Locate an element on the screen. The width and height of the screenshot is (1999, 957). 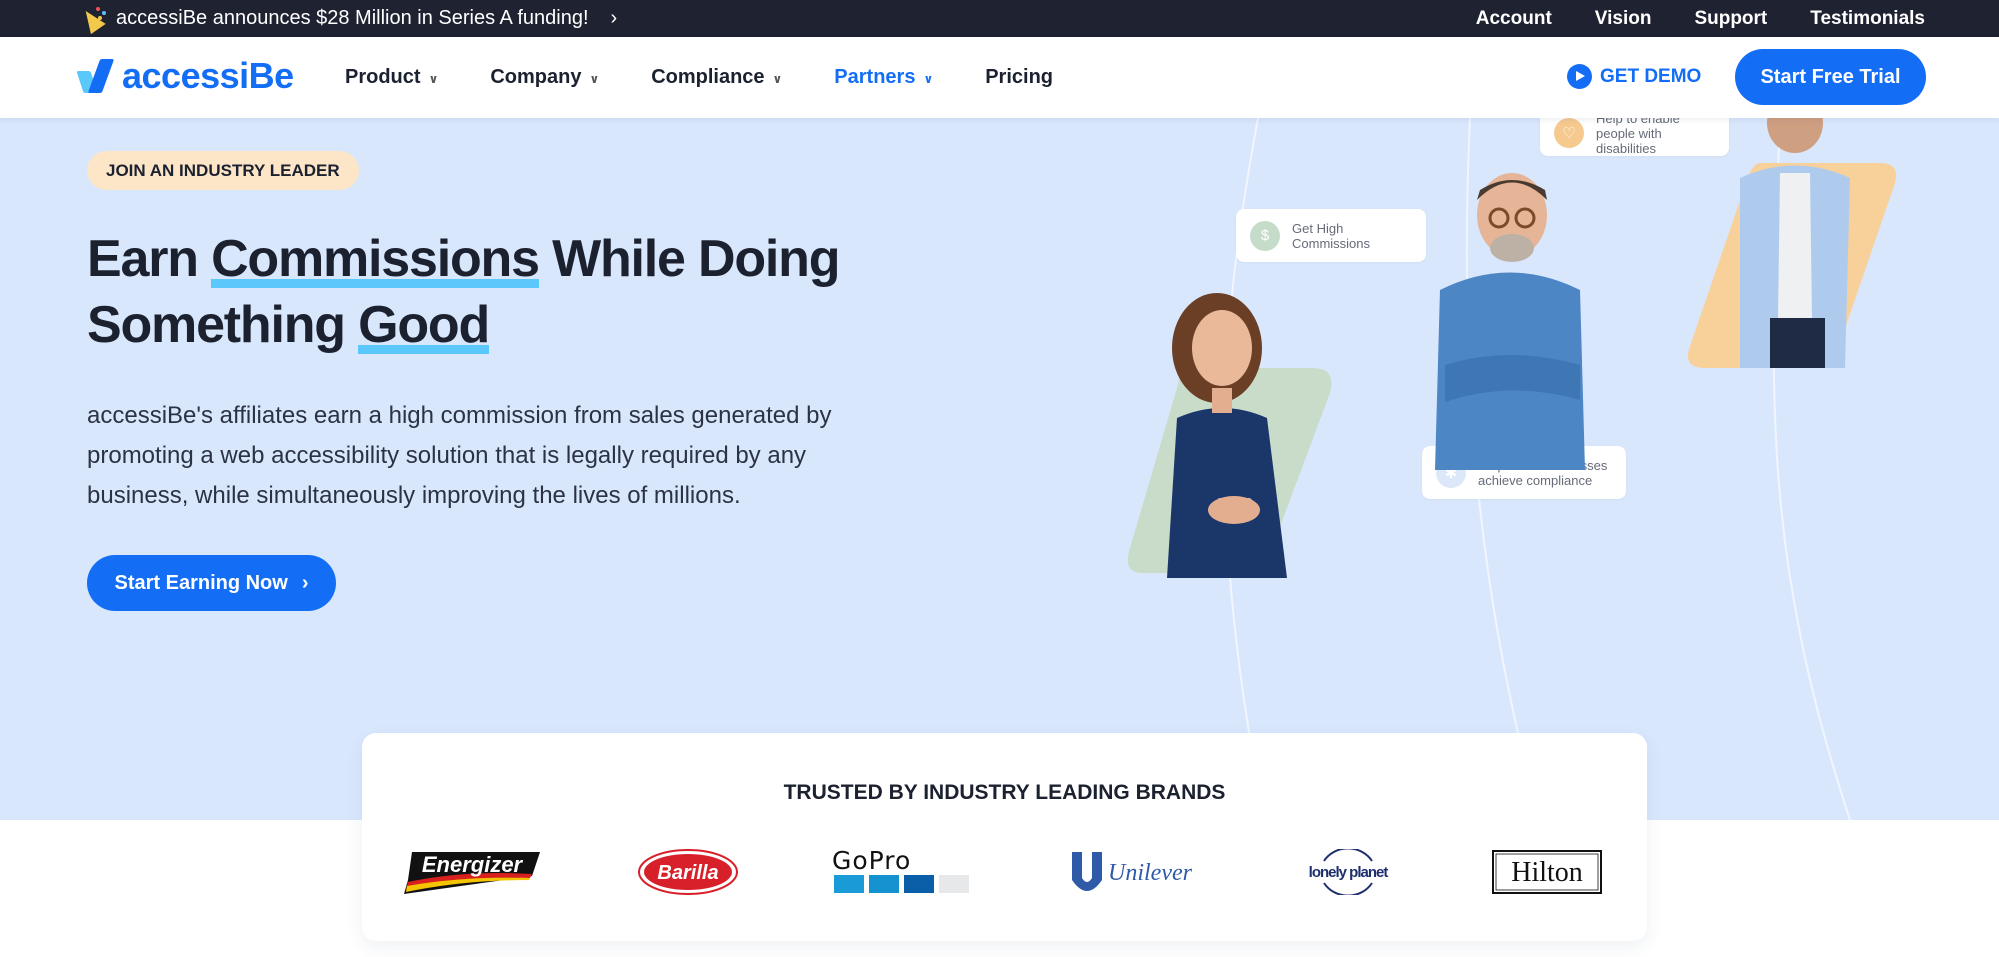
start-earning-now-button: Start Earning Now › is located at coordinates (211, 583).